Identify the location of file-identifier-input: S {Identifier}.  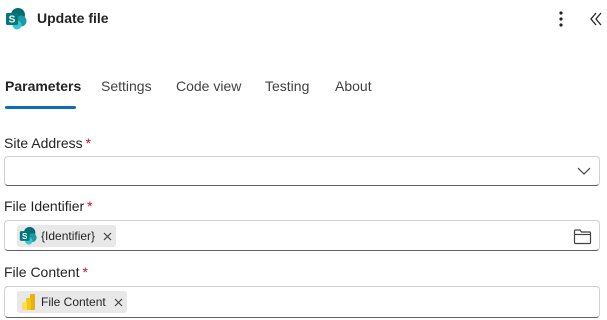
(302, 235).